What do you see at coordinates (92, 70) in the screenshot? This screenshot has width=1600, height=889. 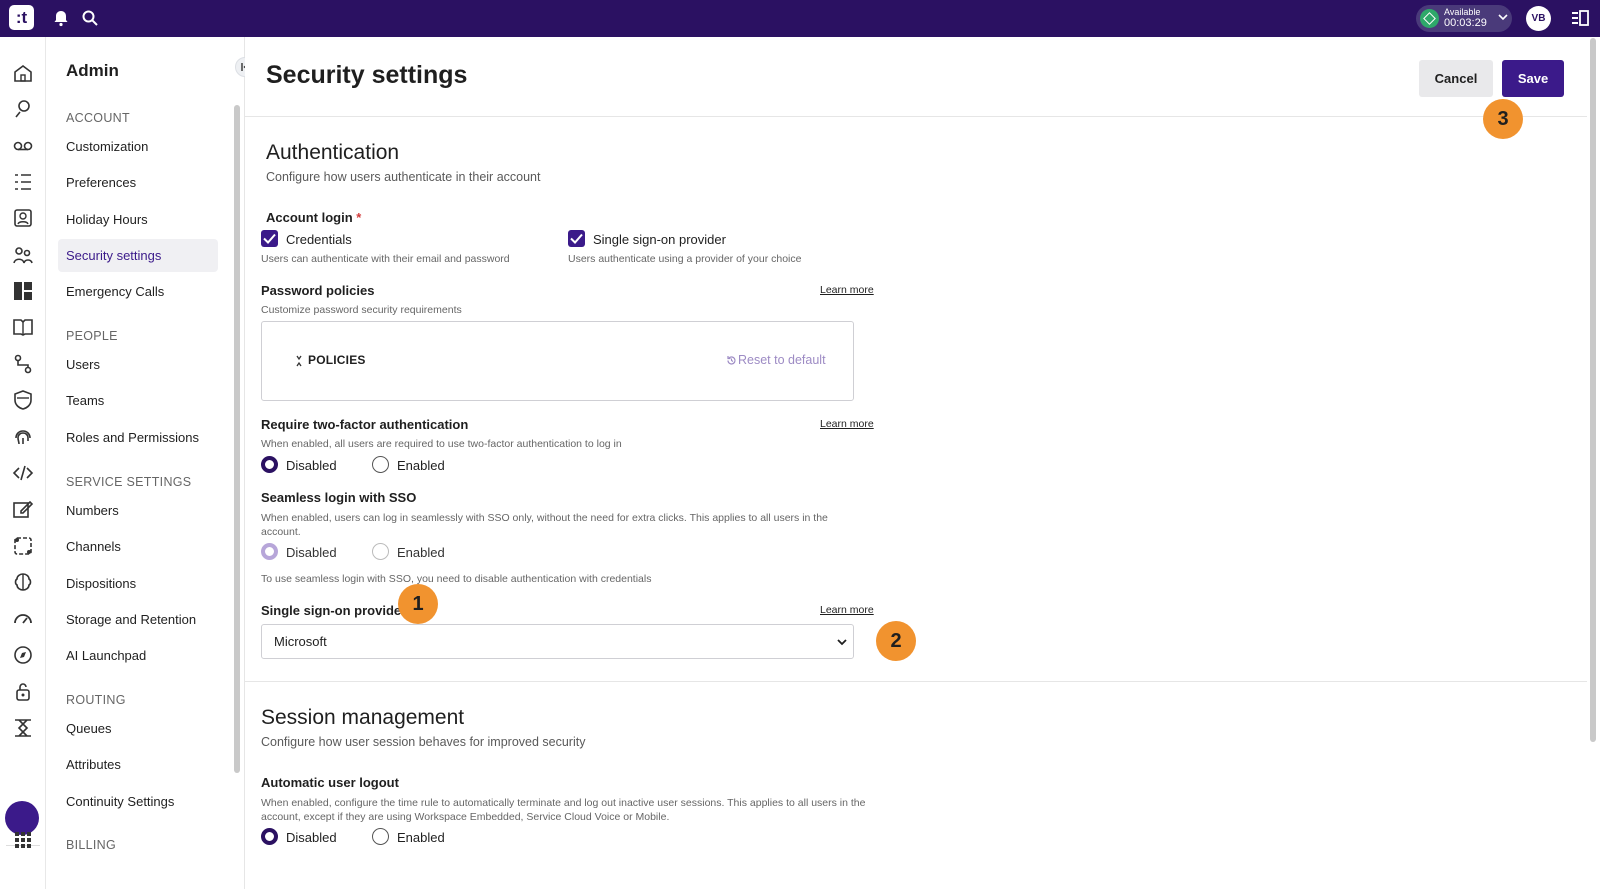 I see `sidebar-title: Admin` at bounding box center [92, 70].